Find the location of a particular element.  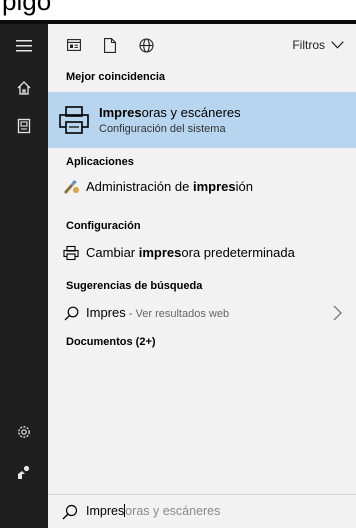

hamburger-menu-button is located at coordinates (24, 46).